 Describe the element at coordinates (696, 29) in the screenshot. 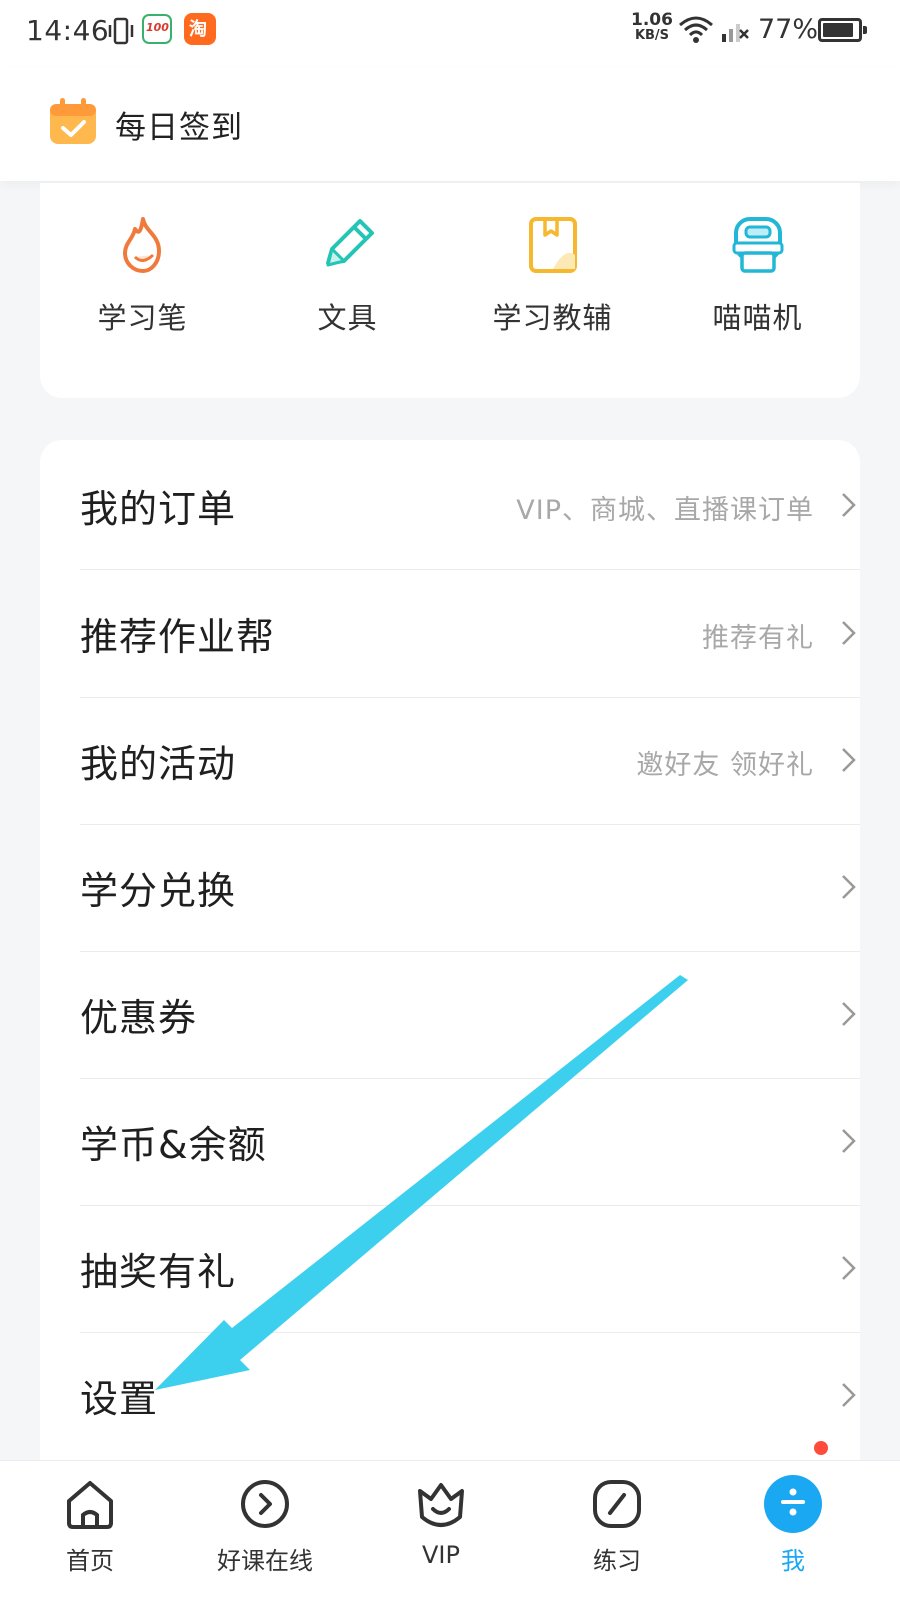

I see `wifi-icon` at that location.